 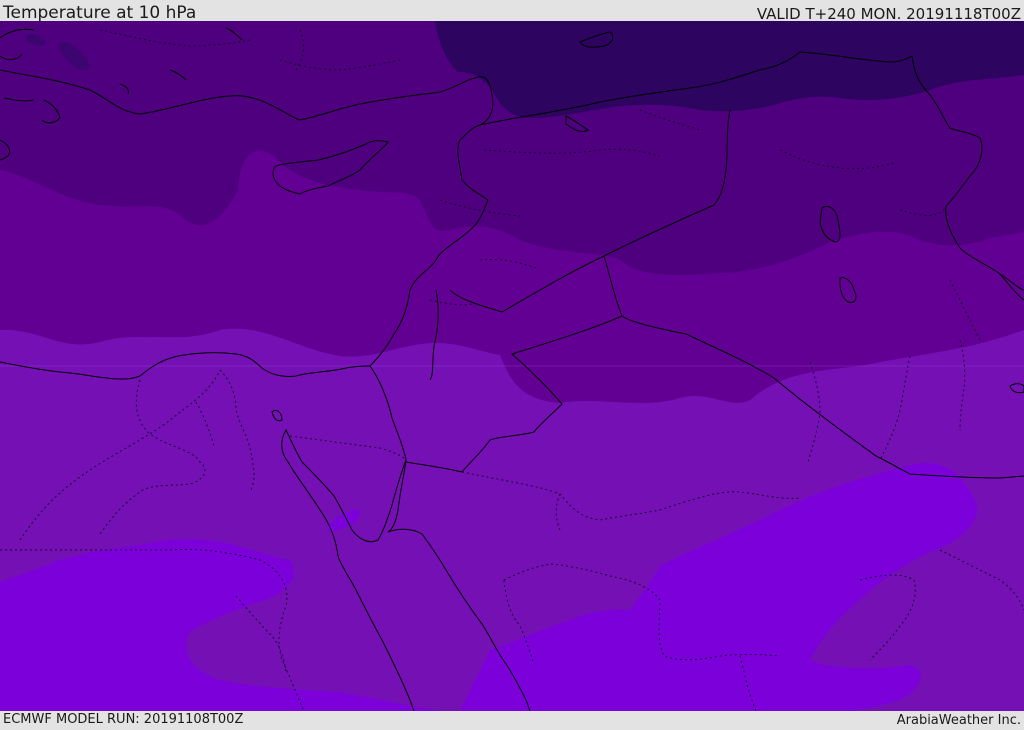 What do you see at coordinates (100, 13) in the screenshot?
I see `map-title: Temperature at 10 hPa` at bounding box center [100, 13].